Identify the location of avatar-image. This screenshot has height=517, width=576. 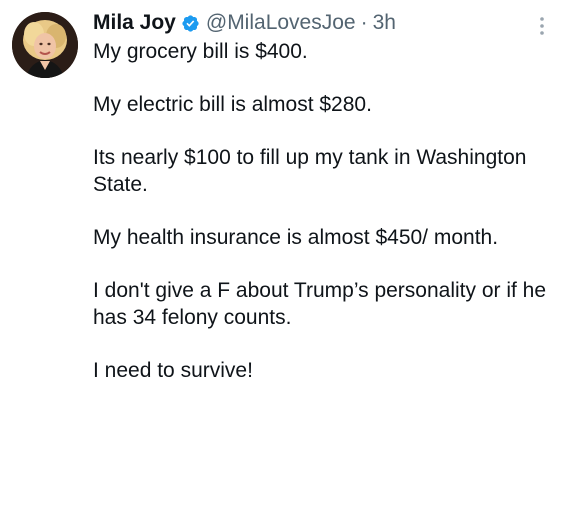
(45, 45).